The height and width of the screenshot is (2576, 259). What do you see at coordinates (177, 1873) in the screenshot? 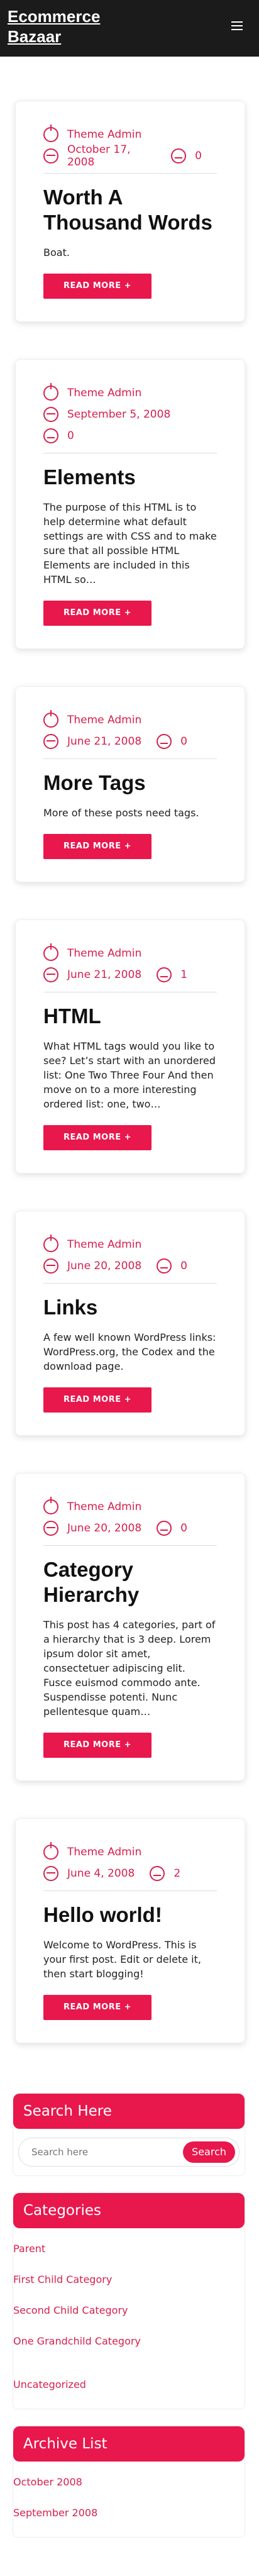
I see `comments-count: 2` at bounding box center [177, 1873].